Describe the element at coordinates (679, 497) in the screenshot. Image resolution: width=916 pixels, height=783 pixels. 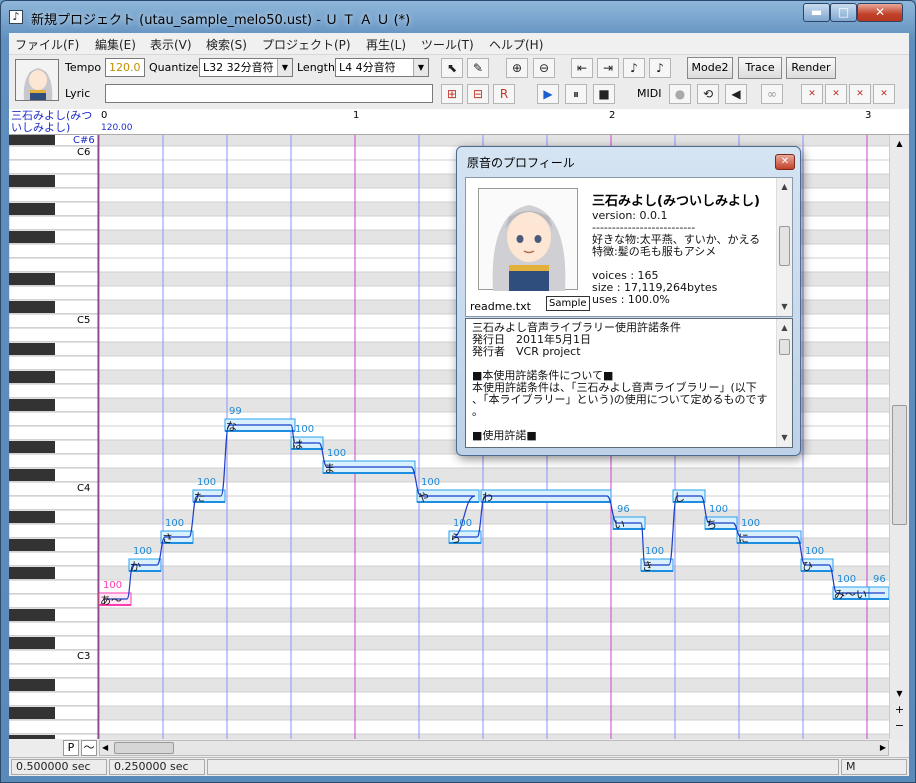
I see `note-lyric: し` at that location.